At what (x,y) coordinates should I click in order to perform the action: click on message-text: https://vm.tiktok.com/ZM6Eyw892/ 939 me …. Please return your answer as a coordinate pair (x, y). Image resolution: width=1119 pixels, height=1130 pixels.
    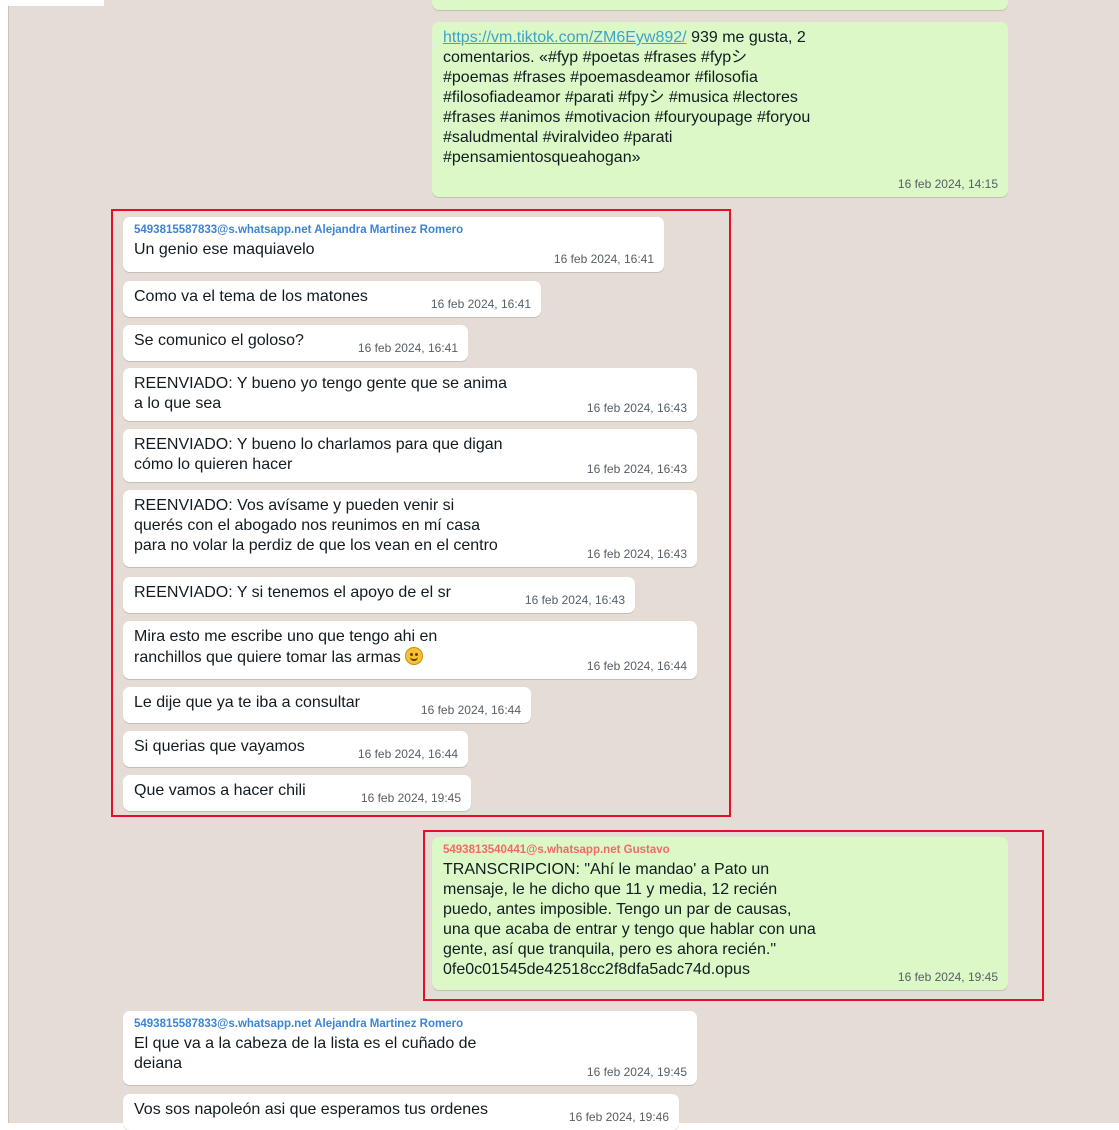
    Looking at the image, I should click on (720, 38).